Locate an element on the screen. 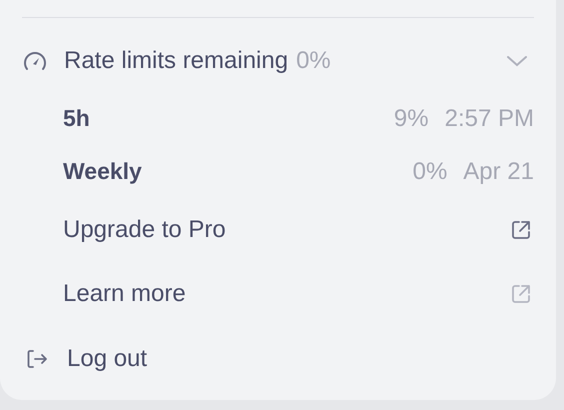 This screenshot has height=410, width=564. menu-link: Upgrade to Pro is located at coordinates (144, 230).